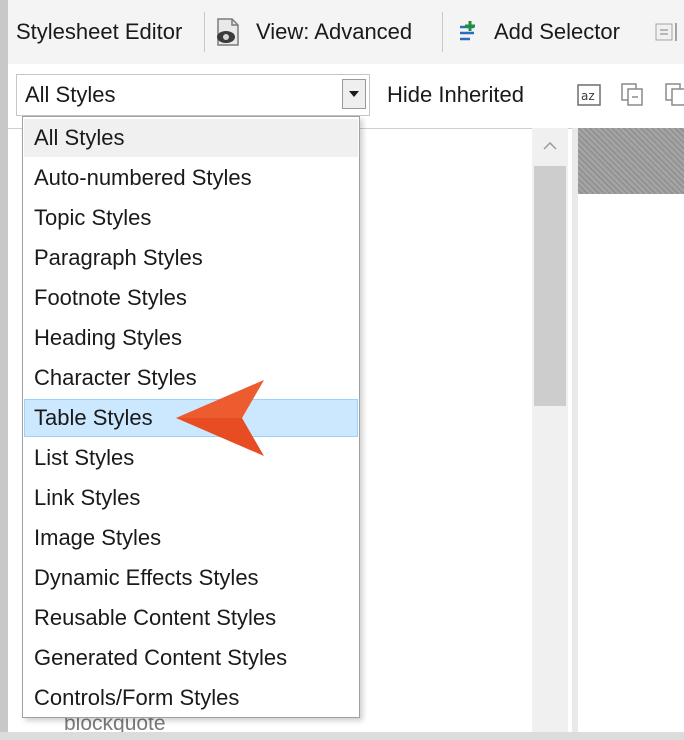  I want to click on copy-icon, so click(634, 95).